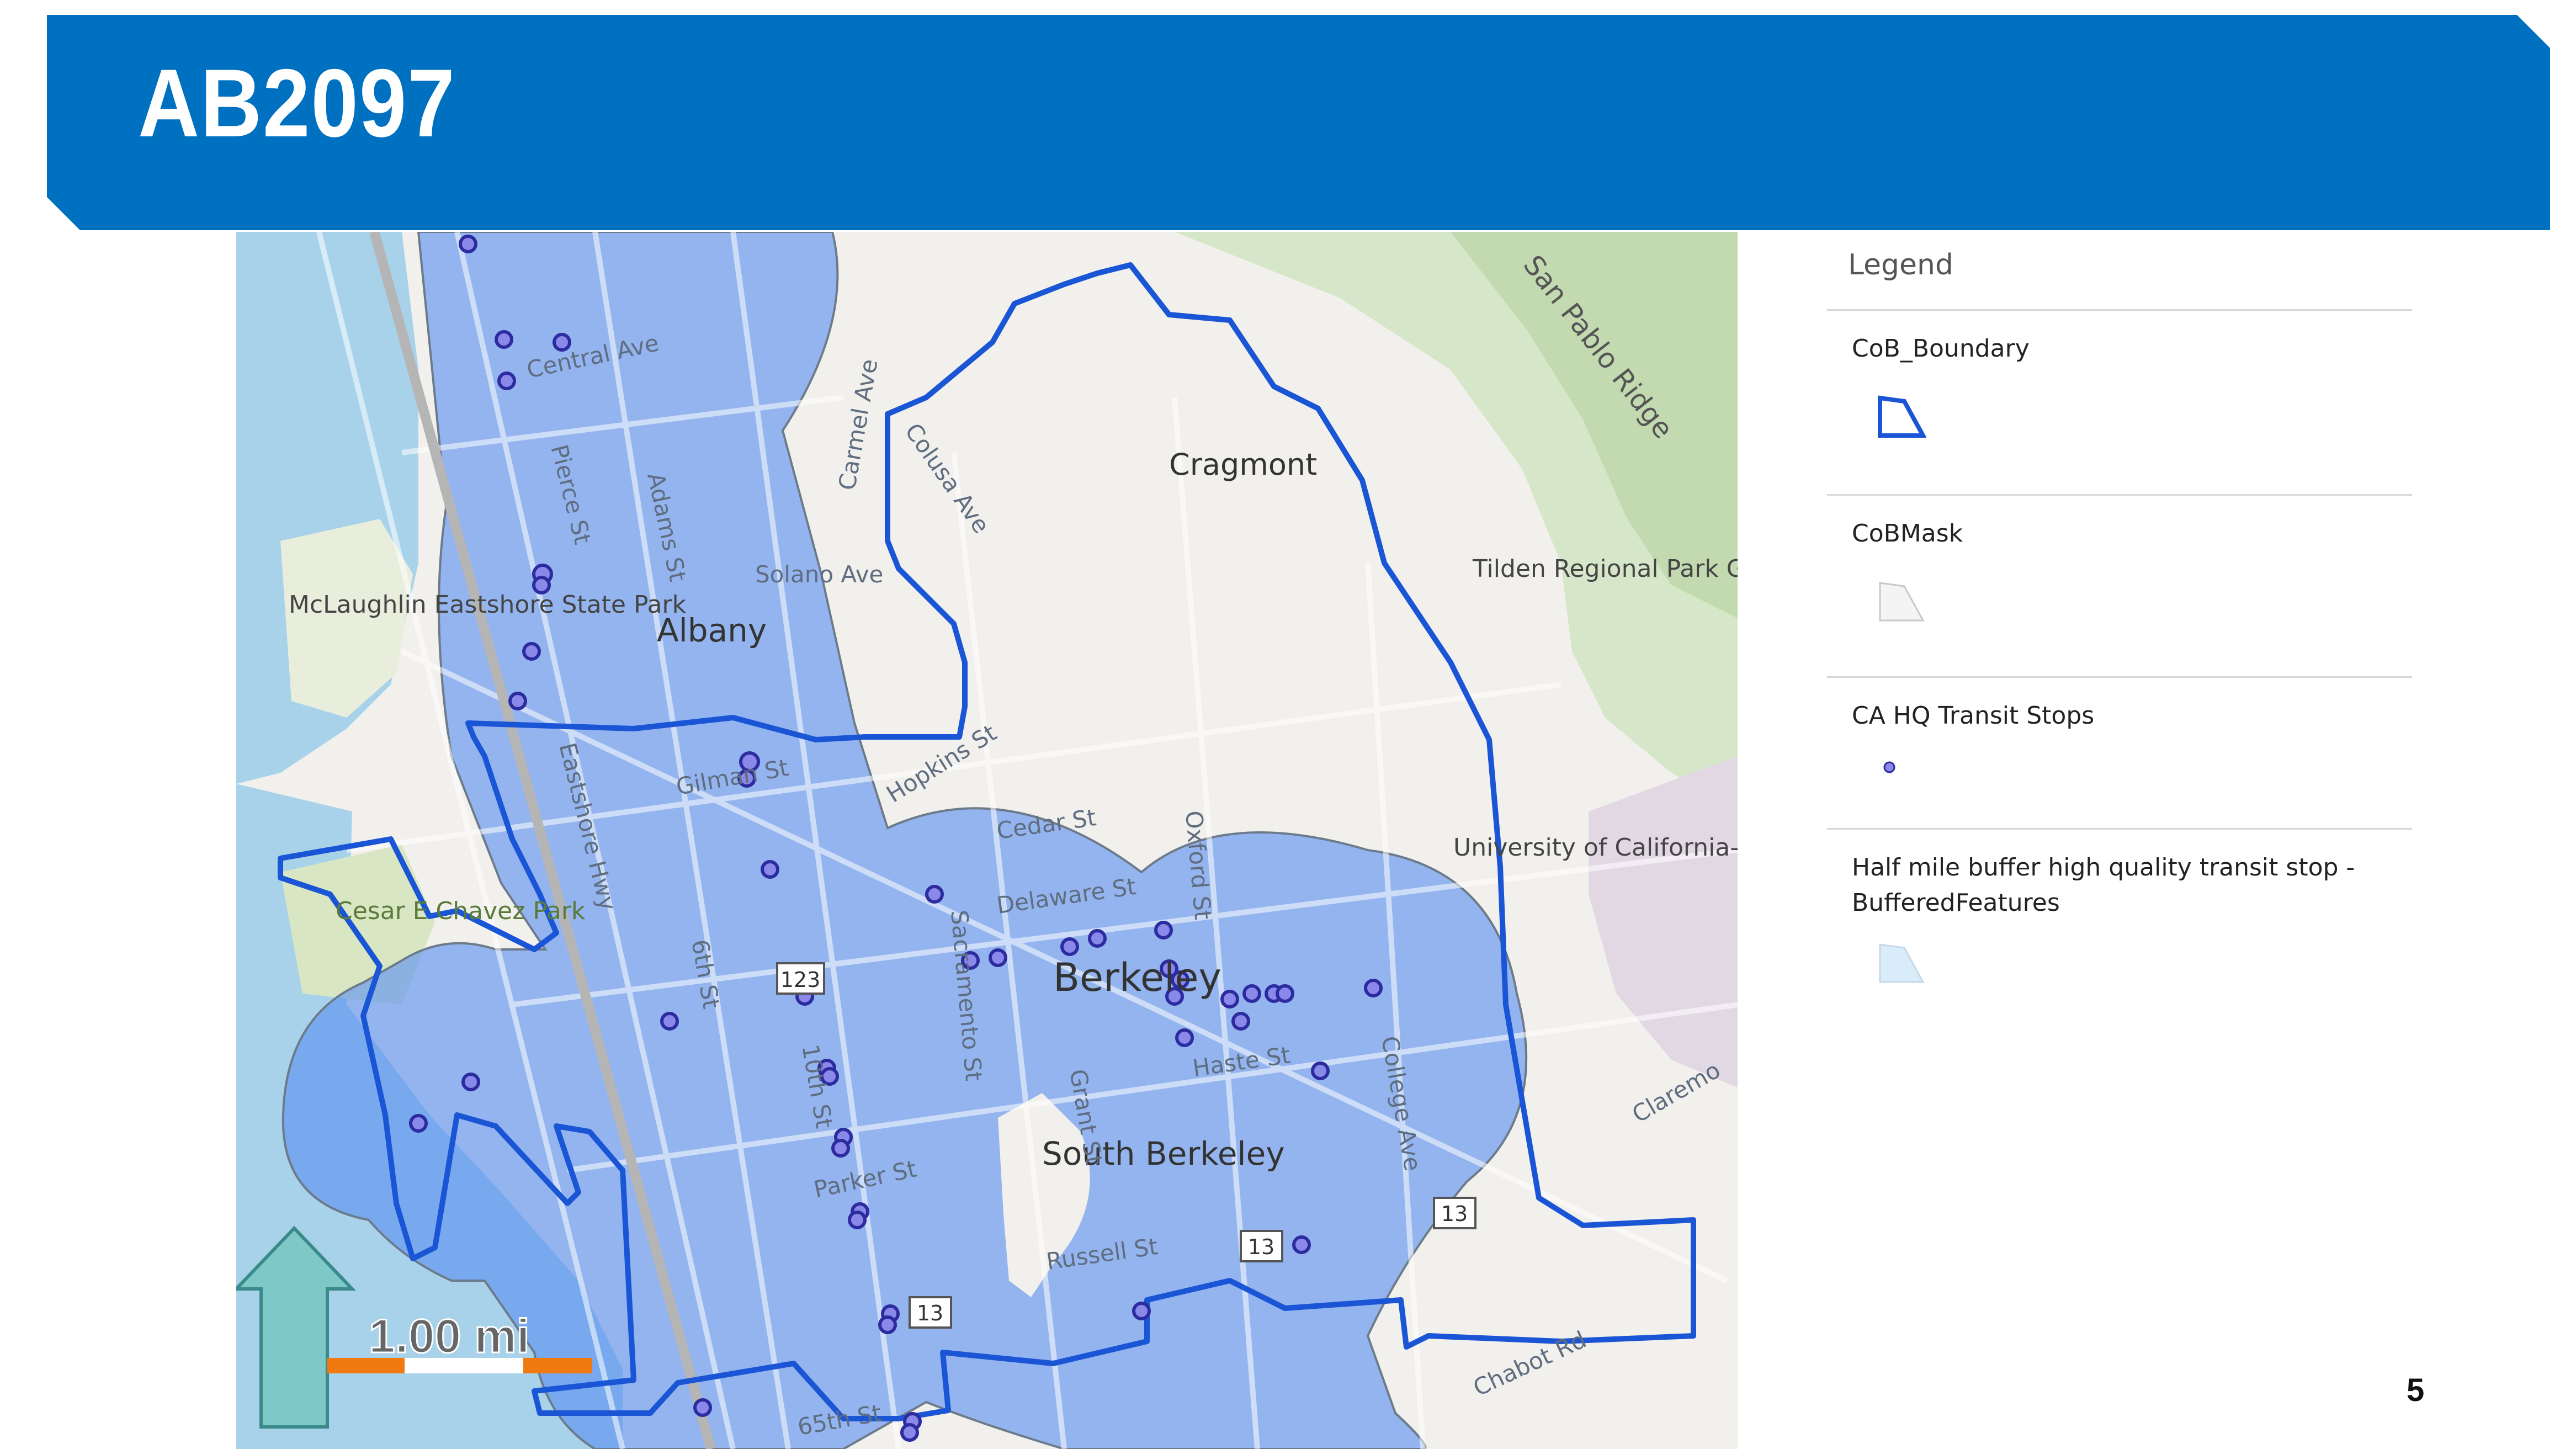 The width and height of the screenshot is (2576, 1449). Describe the element at coordinates (1605, 569) in the screenshot. I see `label-tilden: Tilden Regional Park Golf Course` at that location.